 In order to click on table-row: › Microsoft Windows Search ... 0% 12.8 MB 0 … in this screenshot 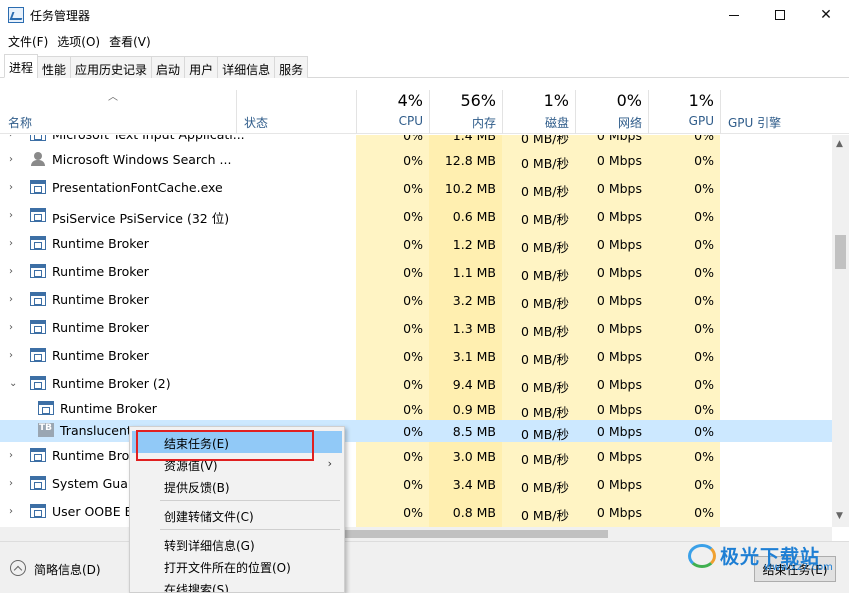, I will do `click(416, 160)`.